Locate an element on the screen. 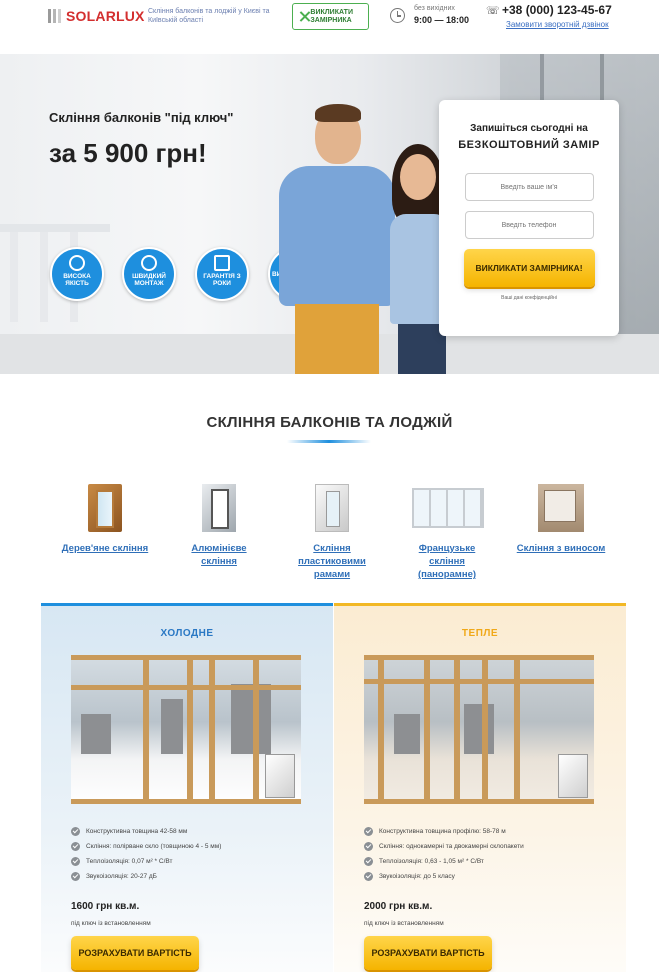 The image size is (659, 972). feature-text: Конструктивна товщина профілю: 58-78 м is located at coordinates (442, 831).